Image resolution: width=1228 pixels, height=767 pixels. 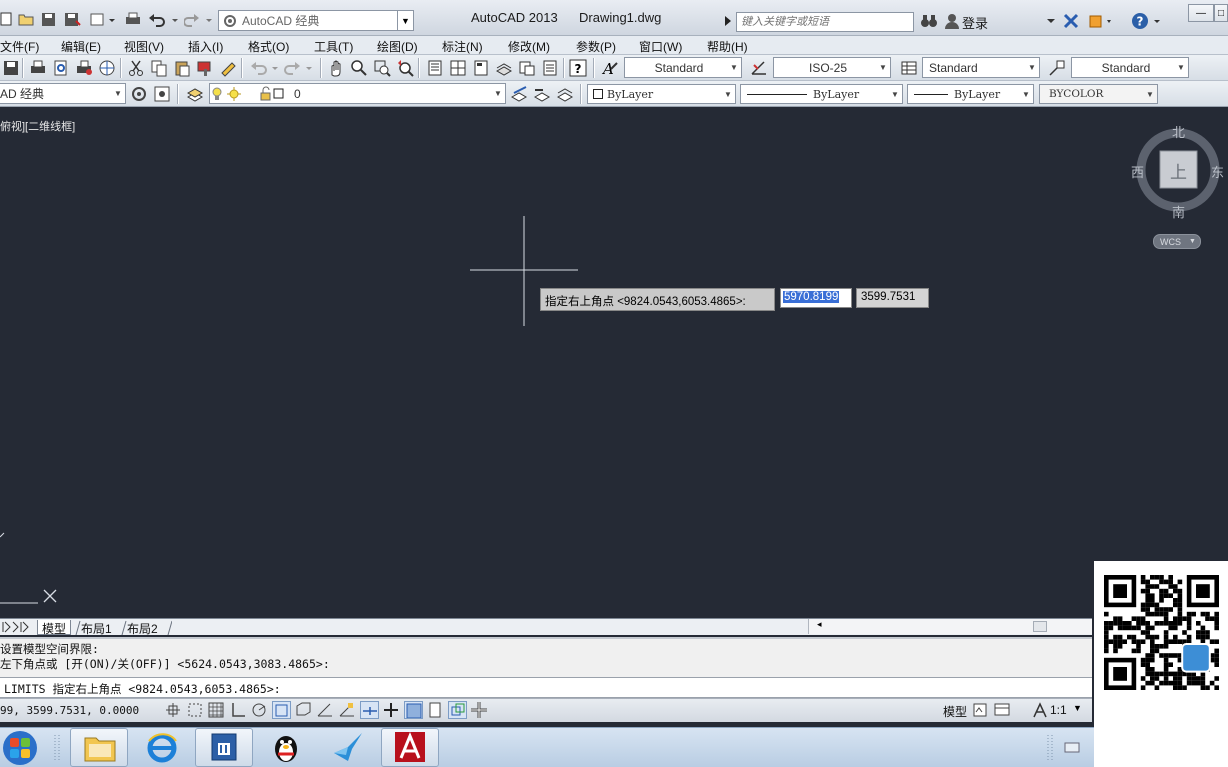 I want to click on menu-insert: 插入(I), so click(x=205, y=45).